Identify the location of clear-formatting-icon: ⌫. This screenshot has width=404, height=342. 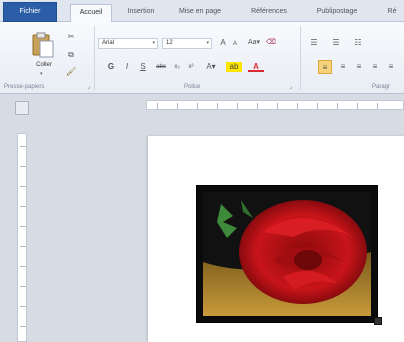
(271, 43).